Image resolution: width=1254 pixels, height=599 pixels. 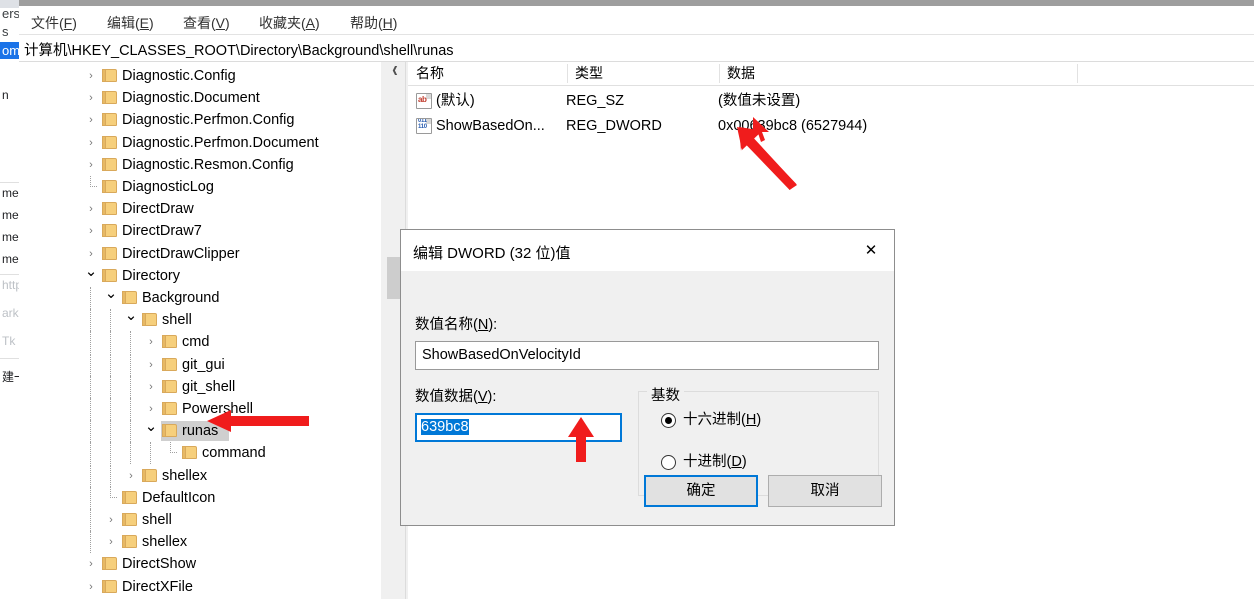 I want to click on tree-item-diagnostic-document: › Diagnostic.Document, so click(x=200, y=98).